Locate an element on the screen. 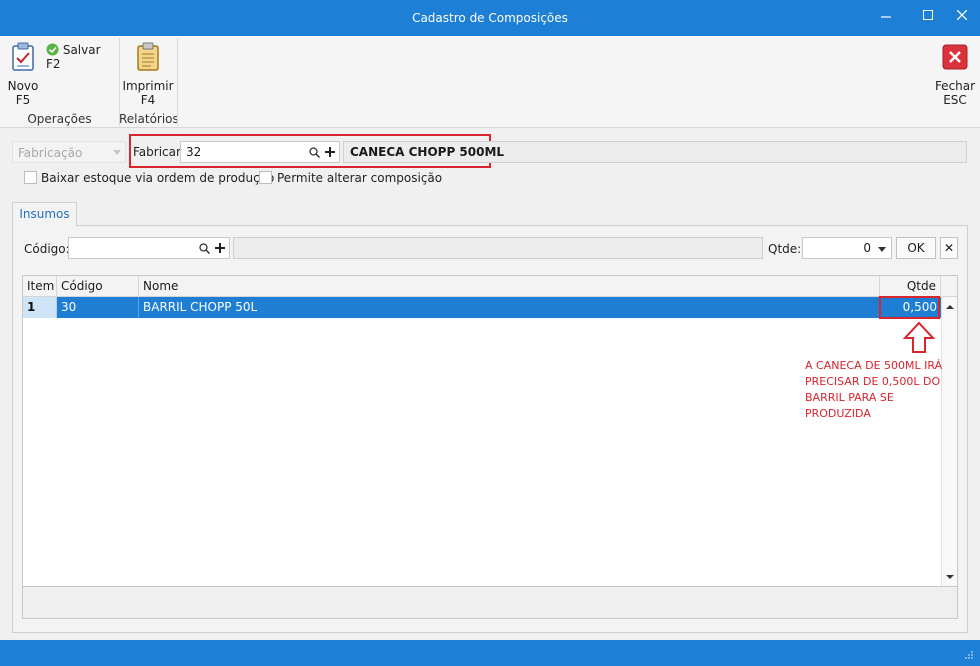 The image size is (980, 666). column-header-nome: Nome is located at coordinates (509, 286).